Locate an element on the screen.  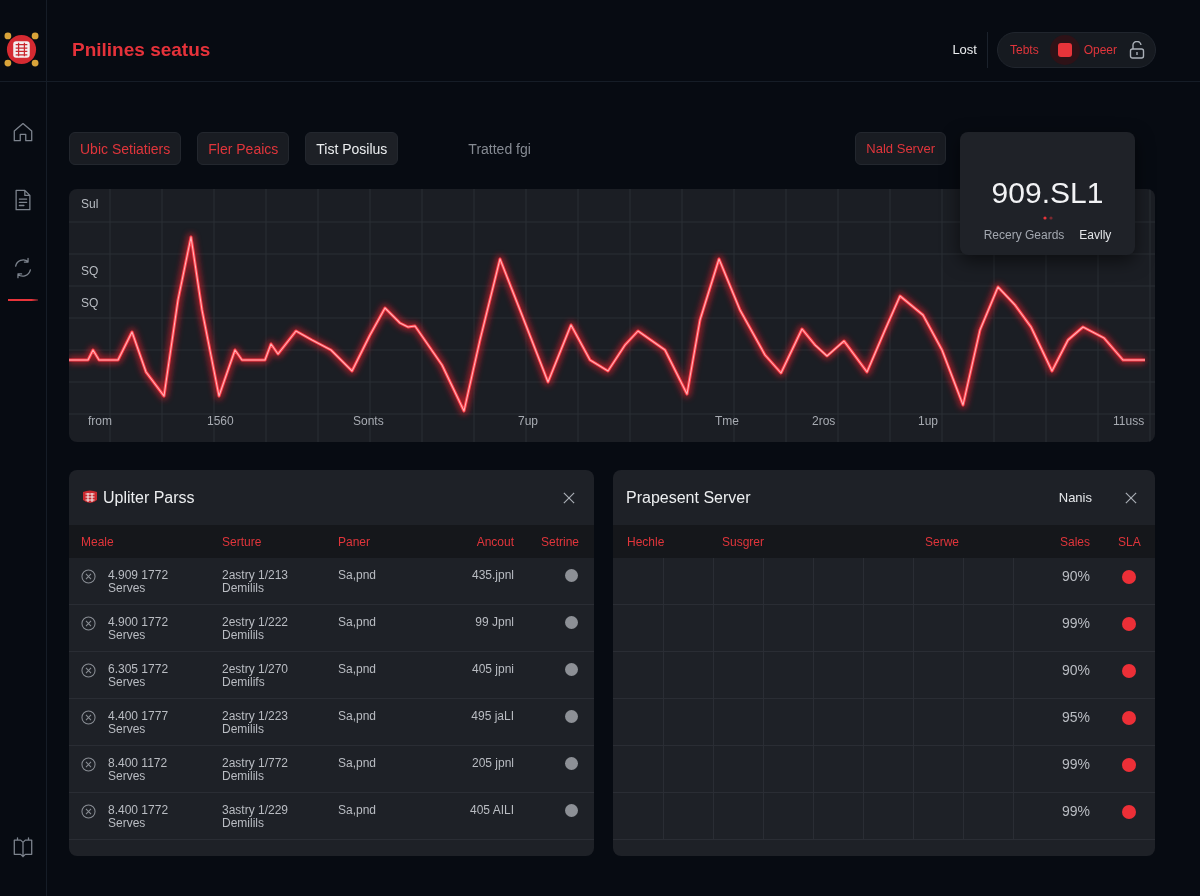
column-header: Meale is located at coordinates (97, 541).